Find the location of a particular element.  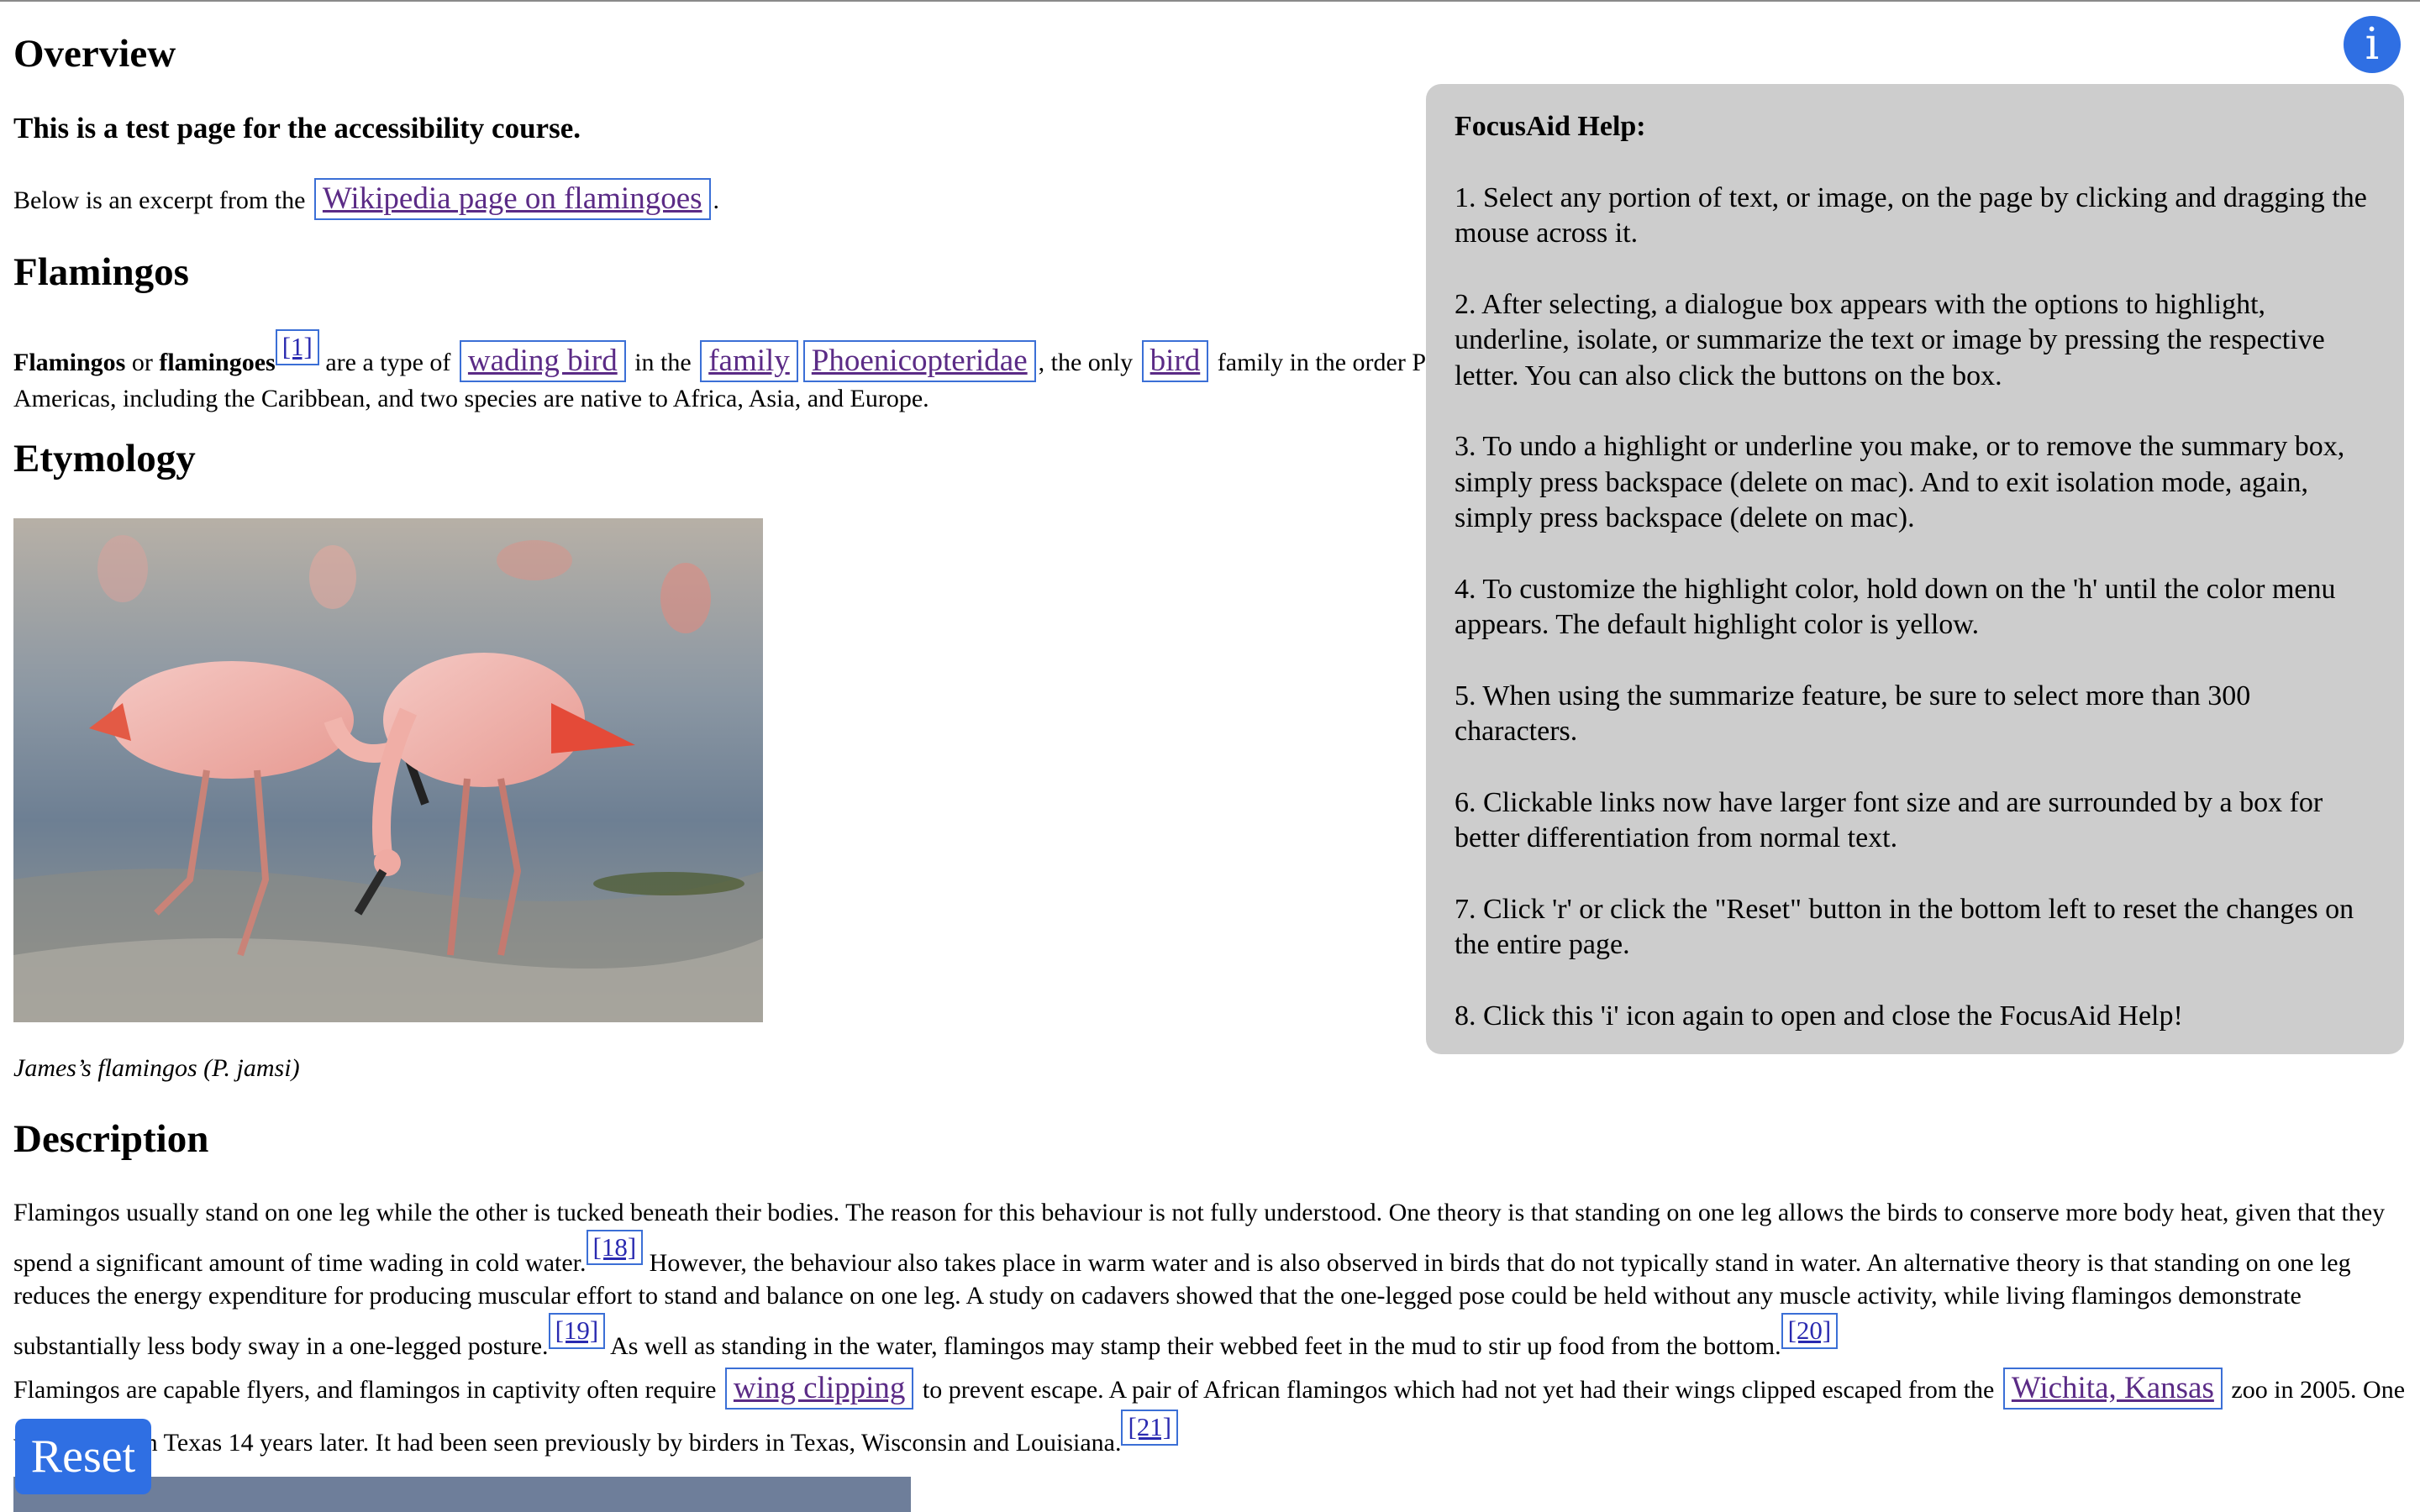

bird-link: bird is located at coordinates (1175, 361).